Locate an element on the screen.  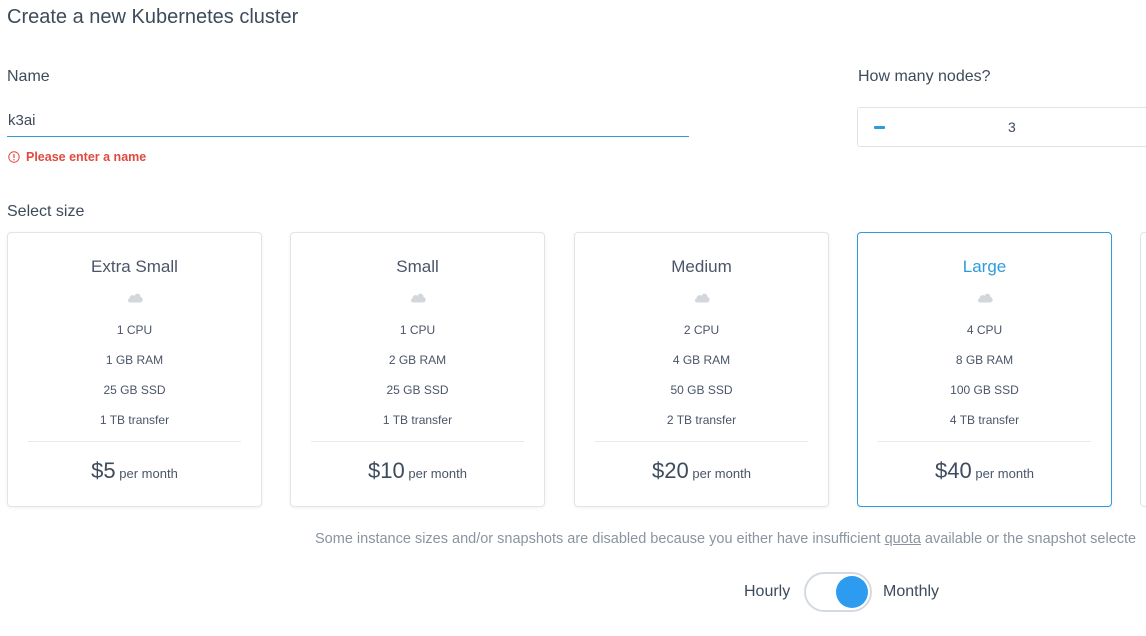
price: $40 is located at coordinates (953, 470).